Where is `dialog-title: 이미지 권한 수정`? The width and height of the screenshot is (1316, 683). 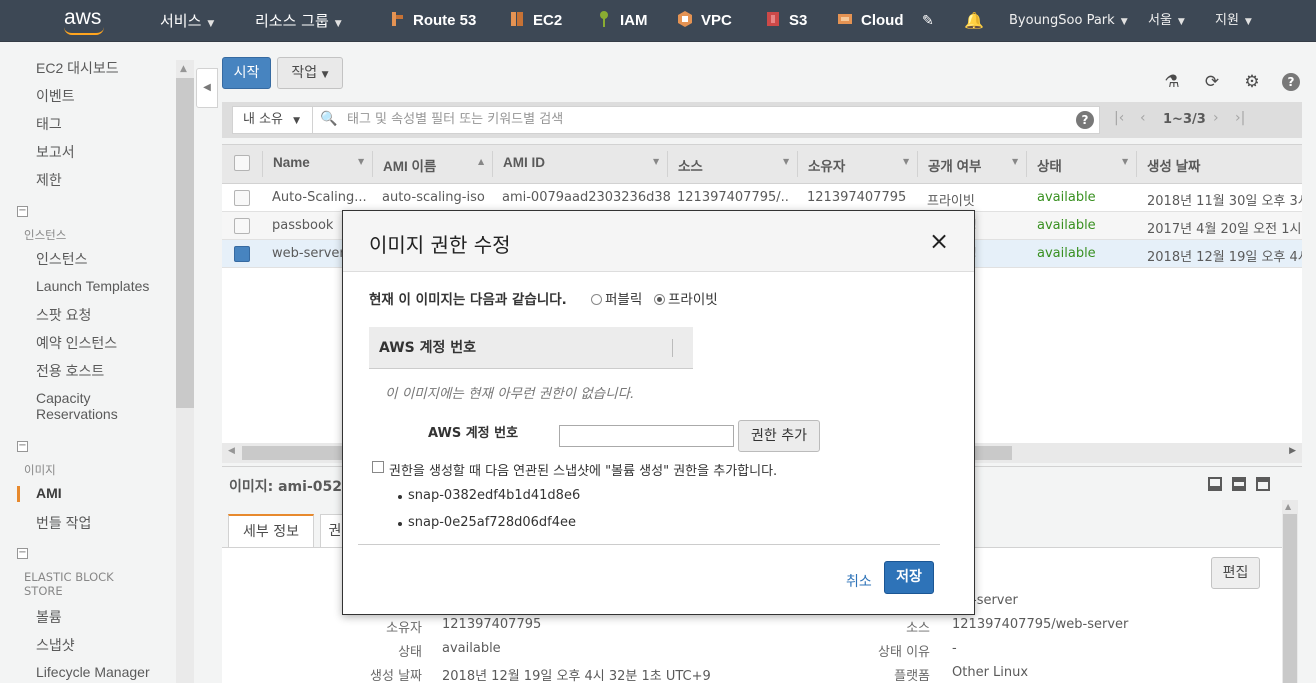
dialog-title: 이미지 권한 수정 is located at coordinates (440, 245).